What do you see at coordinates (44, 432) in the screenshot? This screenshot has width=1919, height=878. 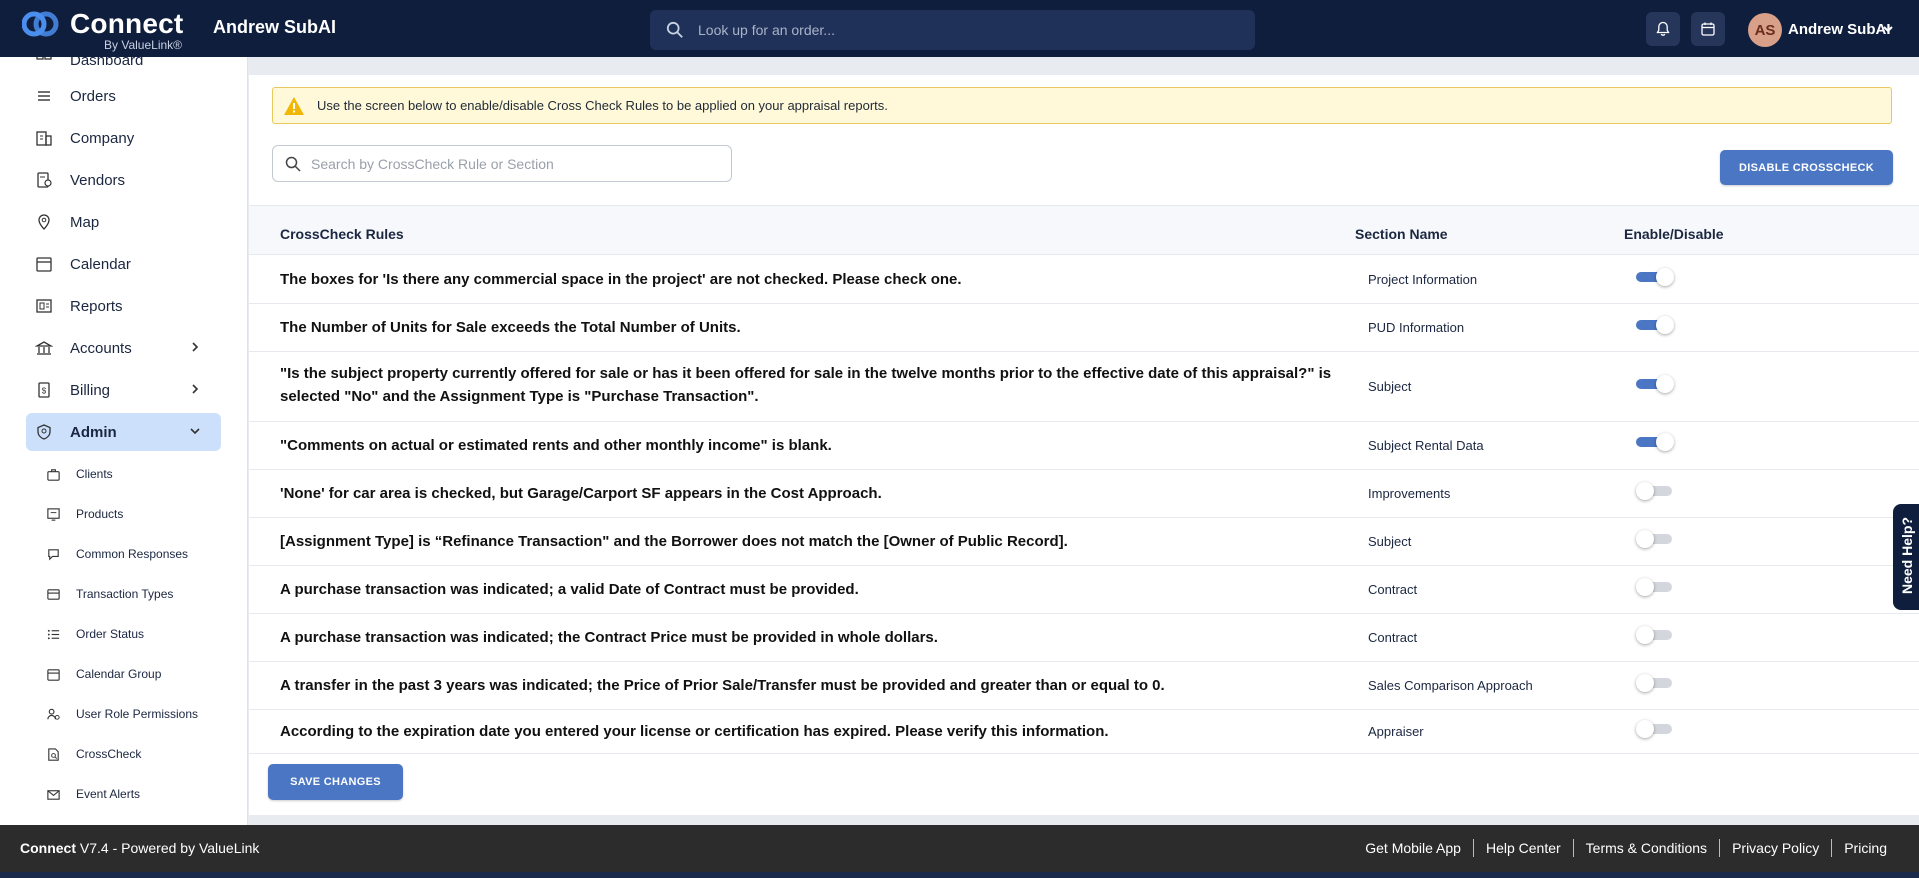 I see `shield-icon` at bounding box center [44, 432].